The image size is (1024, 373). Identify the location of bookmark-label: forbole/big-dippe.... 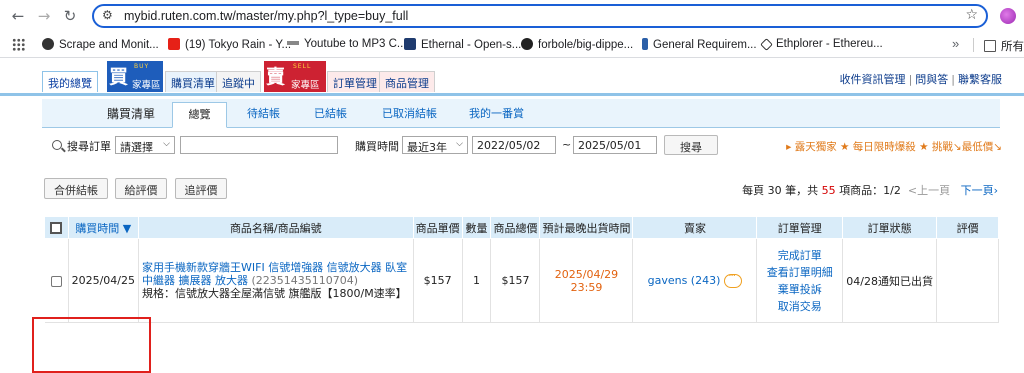
(586, 45).